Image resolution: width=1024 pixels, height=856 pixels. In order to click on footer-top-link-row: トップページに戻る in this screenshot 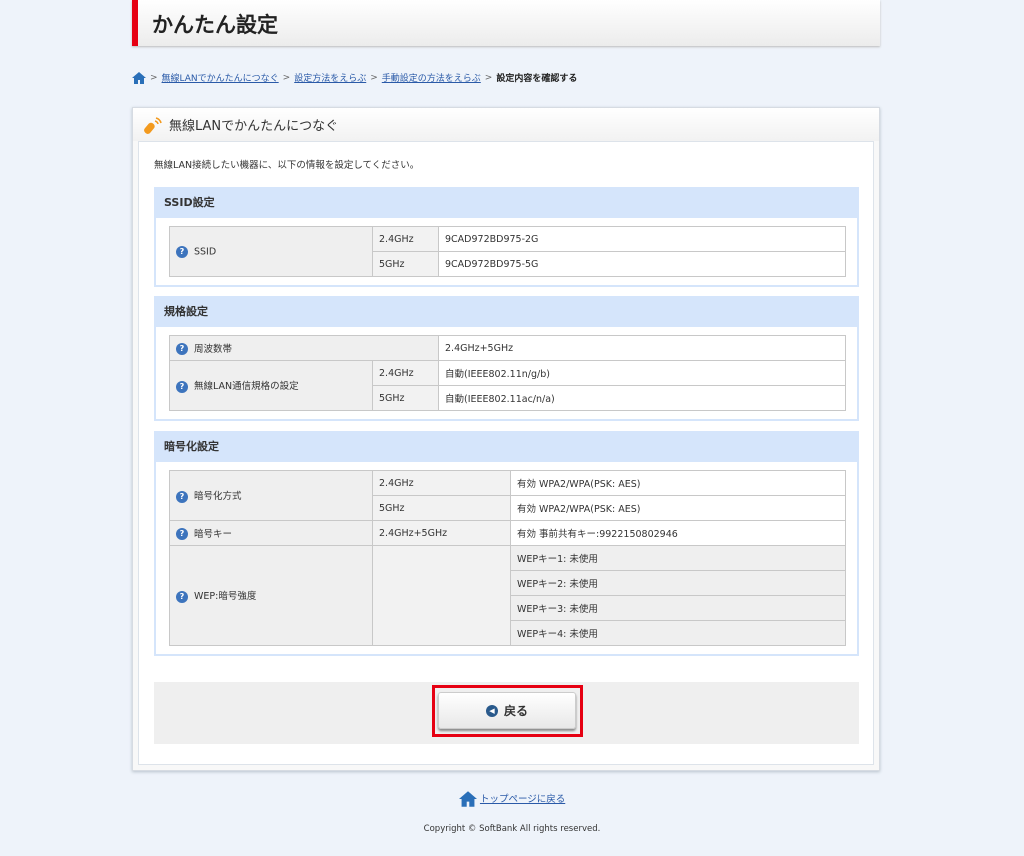, I will do `click(512, 799)`.